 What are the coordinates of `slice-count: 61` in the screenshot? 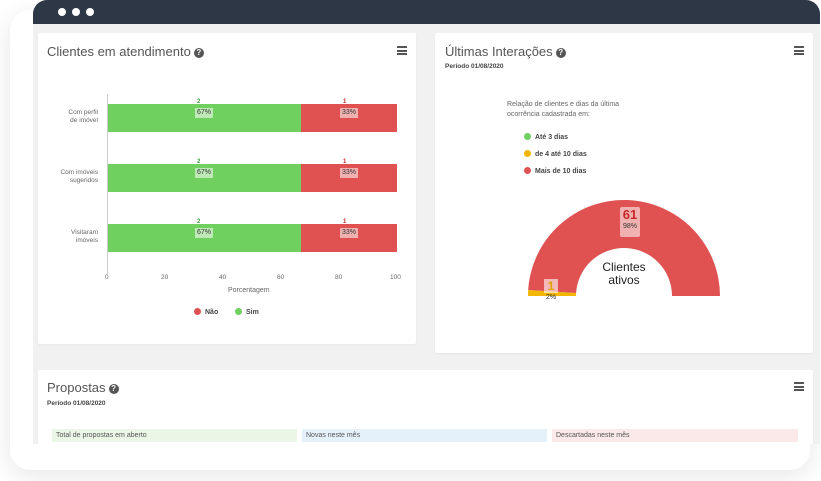 It's located at (630, 214).